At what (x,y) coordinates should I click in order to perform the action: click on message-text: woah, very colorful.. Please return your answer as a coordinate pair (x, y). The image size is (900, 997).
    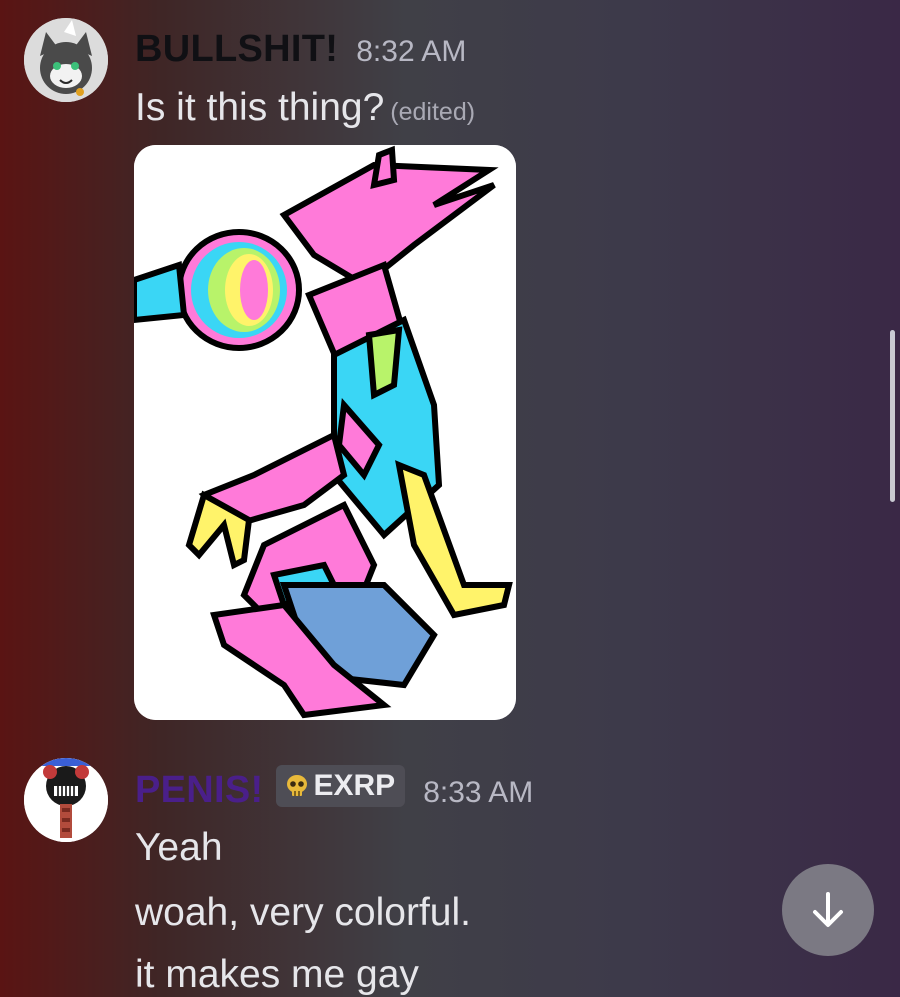
    Looking at the image, I should click on (303, 912).